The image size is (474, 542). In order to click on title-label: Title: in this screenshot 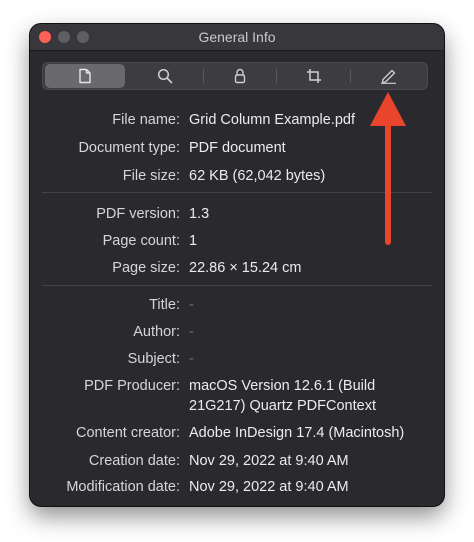, I will do `click(164, 305)`.